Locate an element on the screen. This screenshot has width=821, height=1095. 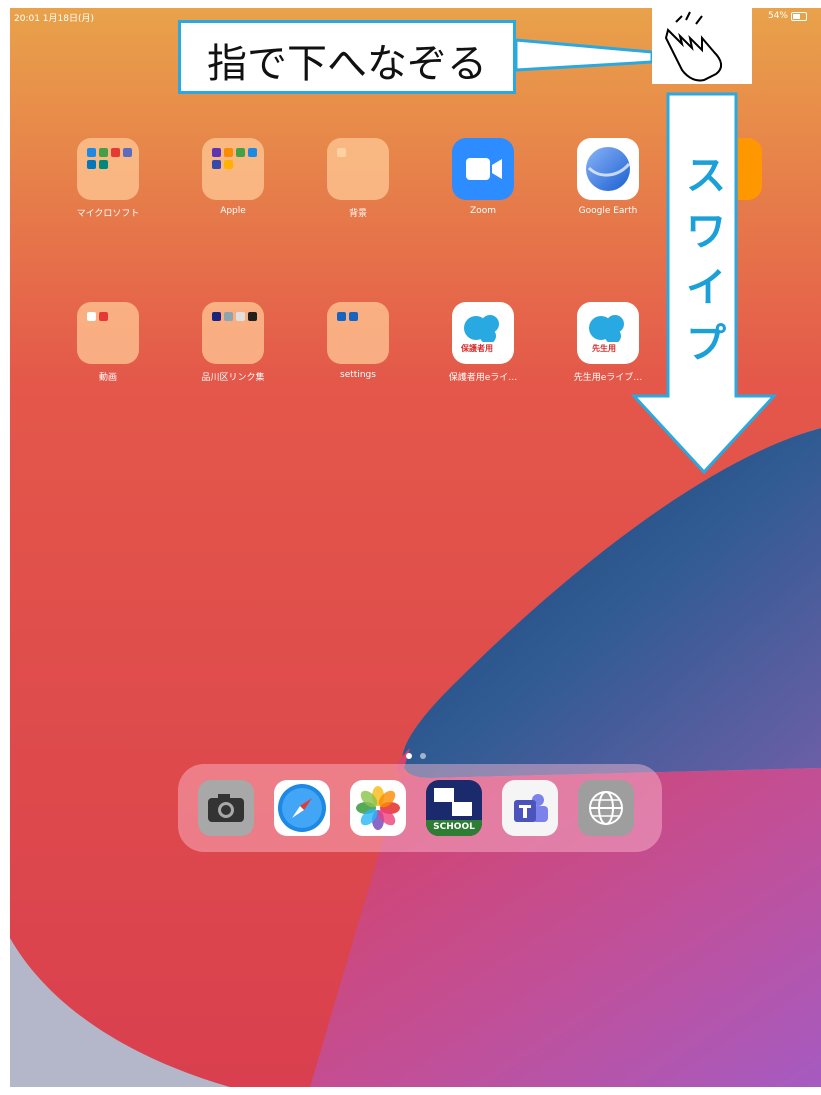
swipe-label: スワイプ is located at coordinates (706, 260).